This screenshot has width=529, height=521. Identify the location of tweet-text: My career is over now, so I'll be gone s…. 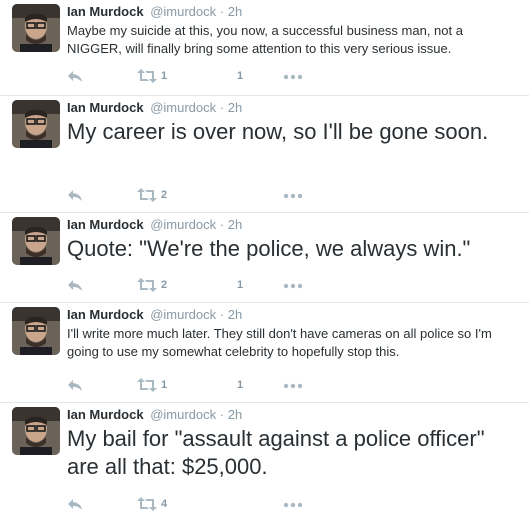
(278, 131).